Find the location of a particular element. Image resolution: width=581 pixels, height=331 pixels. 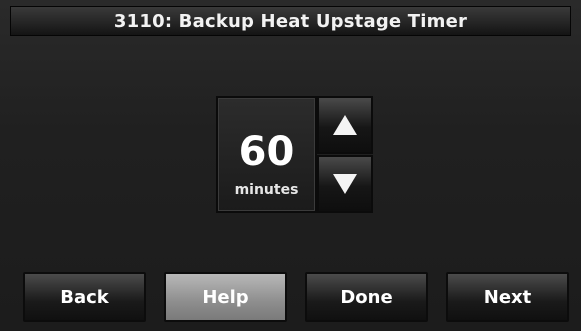

value-display: 60 minutes is located at coordinates (266, 154).